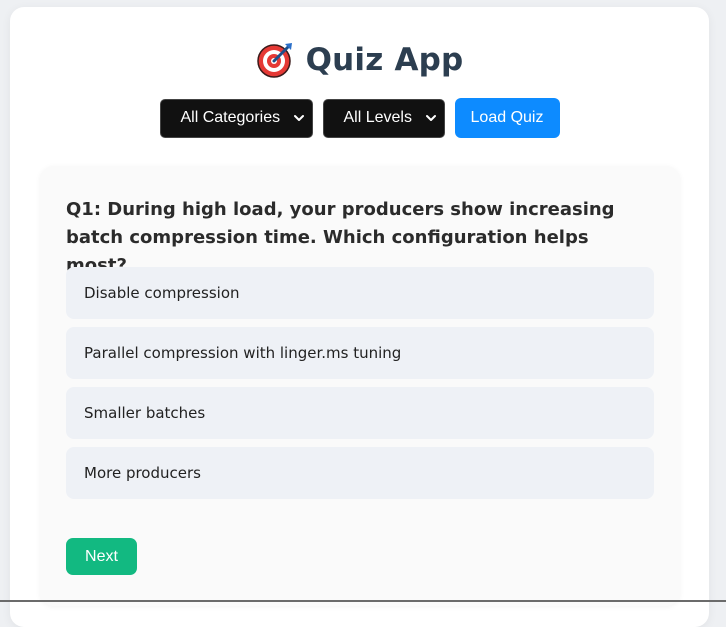 The height and width of the screenshot is (627, 726). I want to click on target-dart-icon, so click(274, 60).